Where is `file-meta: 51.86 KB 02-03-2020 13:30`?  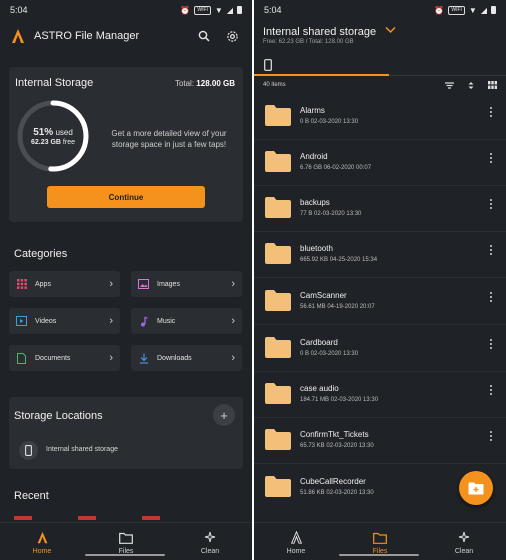 file-meta: 51.86 KB 02-03-2020 13:30 is located at coordinates (337, 493).